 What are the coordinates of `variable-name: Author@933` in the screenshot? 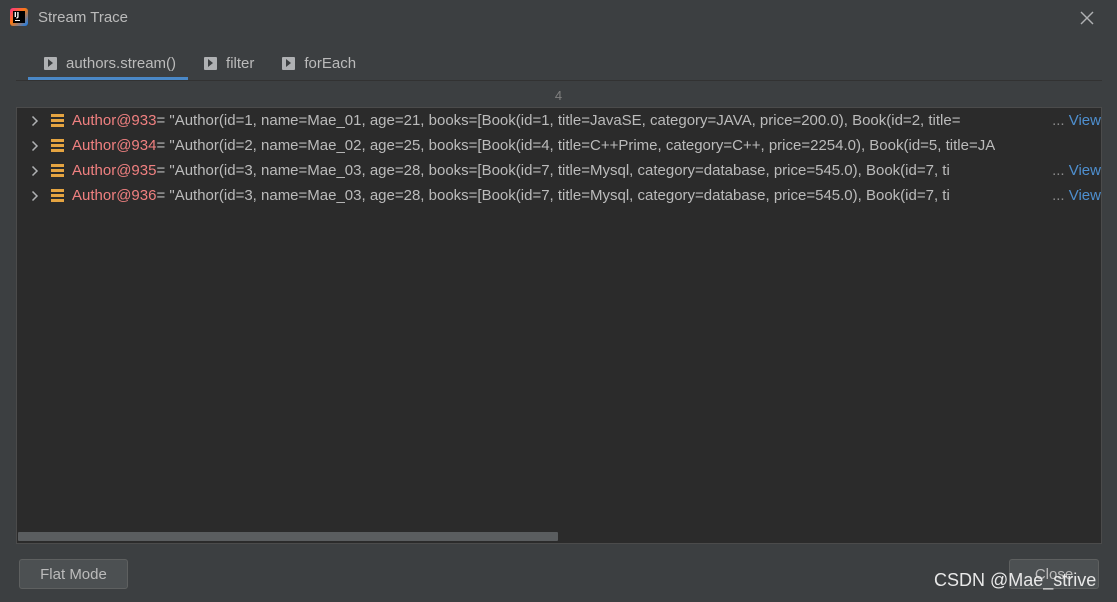 It's located at (114, 120).